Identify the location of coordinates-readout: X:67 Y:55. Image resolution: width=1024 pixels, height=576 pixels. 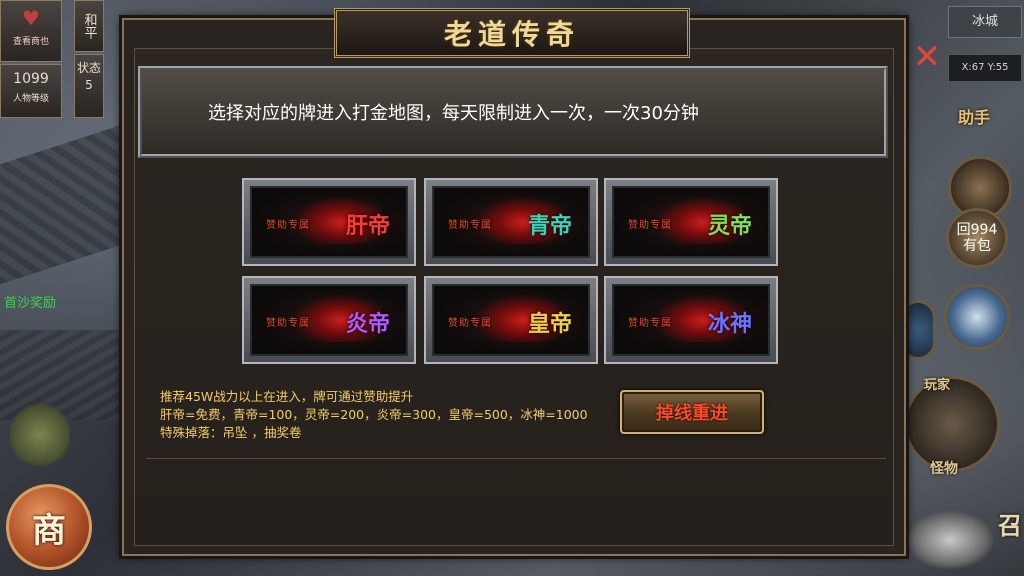
(985, 68).